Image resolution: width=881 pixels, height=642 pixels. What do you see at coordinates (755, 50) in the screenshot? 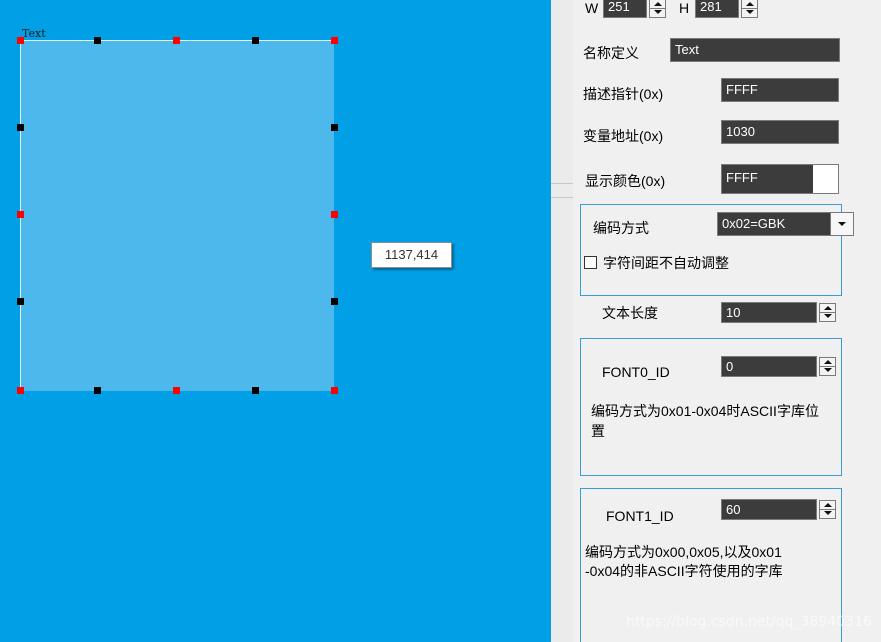
I see `name-field: Text` at bounding box center [755, 50].